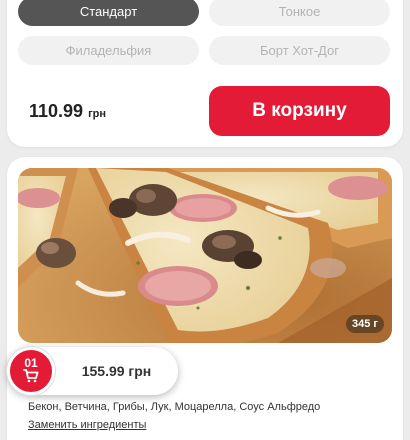 This screenshot has width=410, height=440. I want to click on change-ingredients-link: Заменить ингредиенты, so click(87, 425).